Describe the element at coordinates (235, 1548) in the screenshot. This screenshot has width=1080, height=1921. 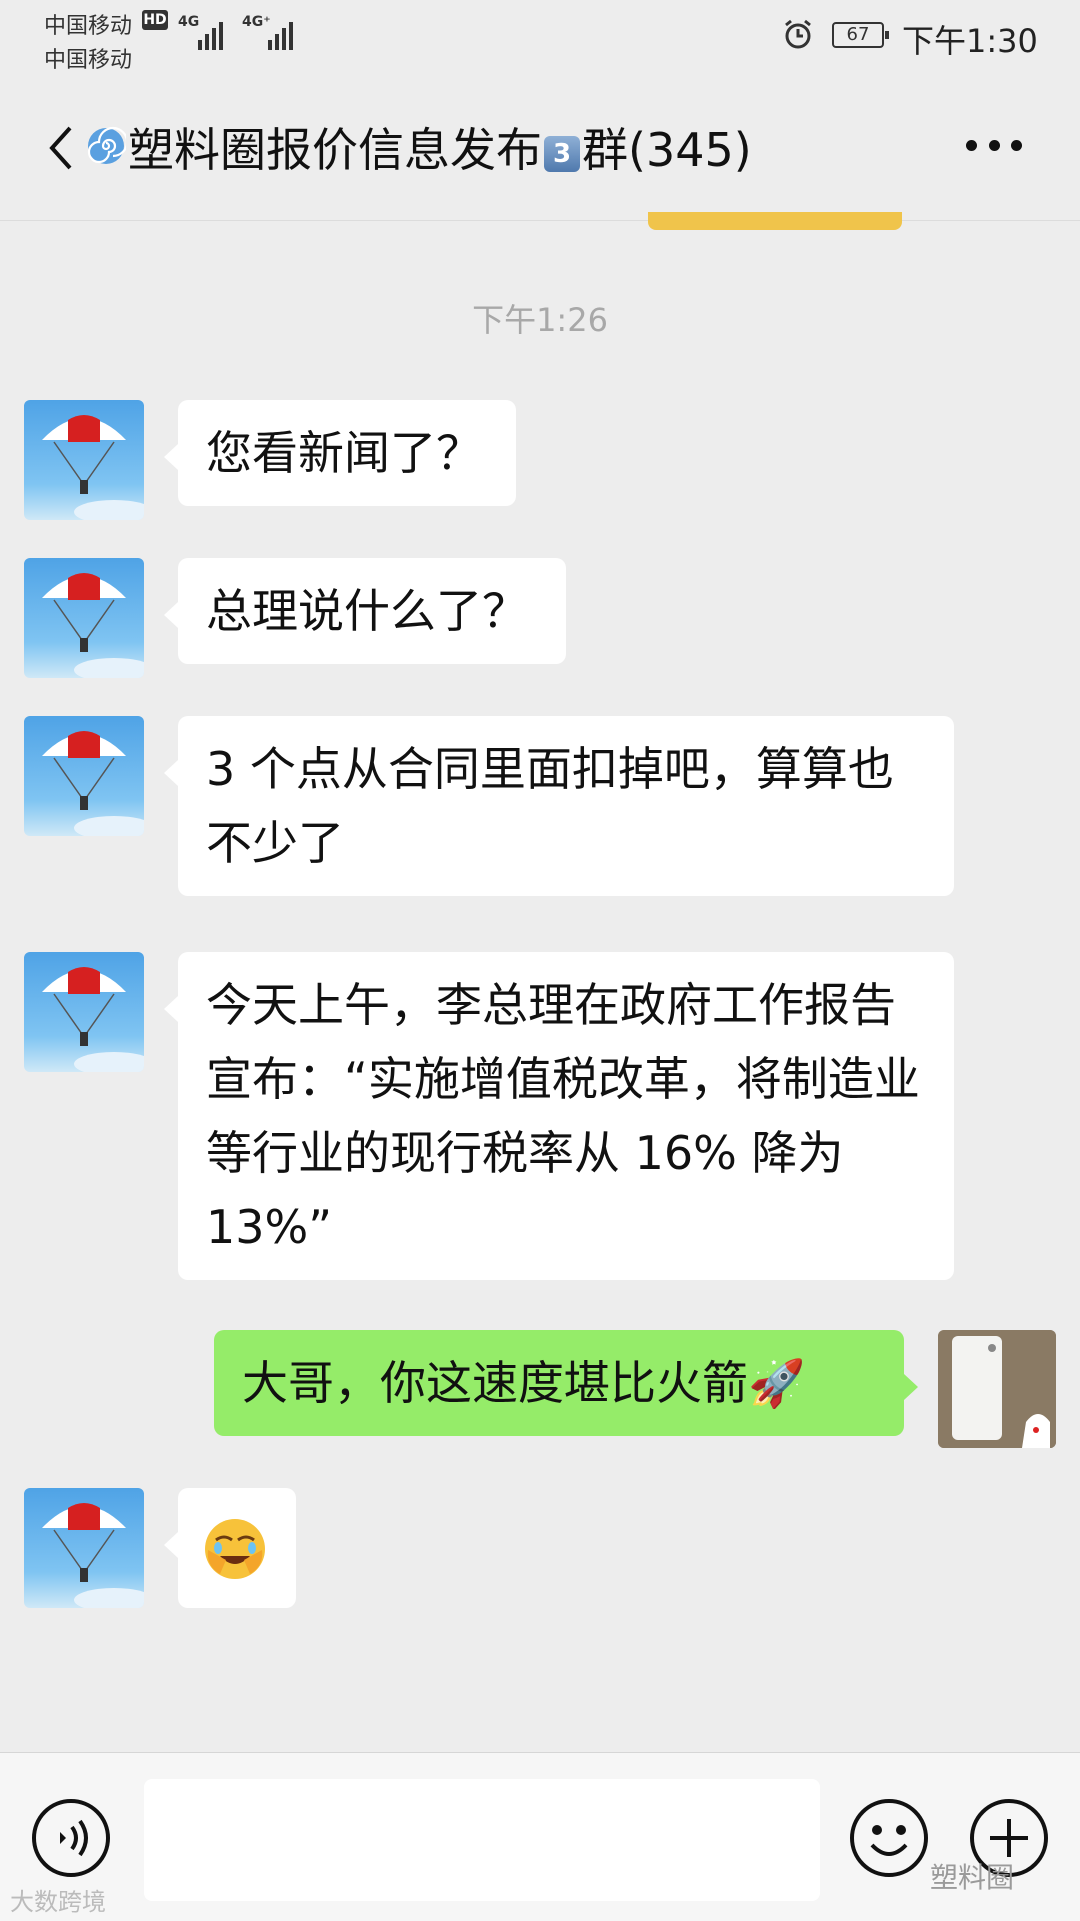
I see `facepalm-laughing-emoji` at that location.